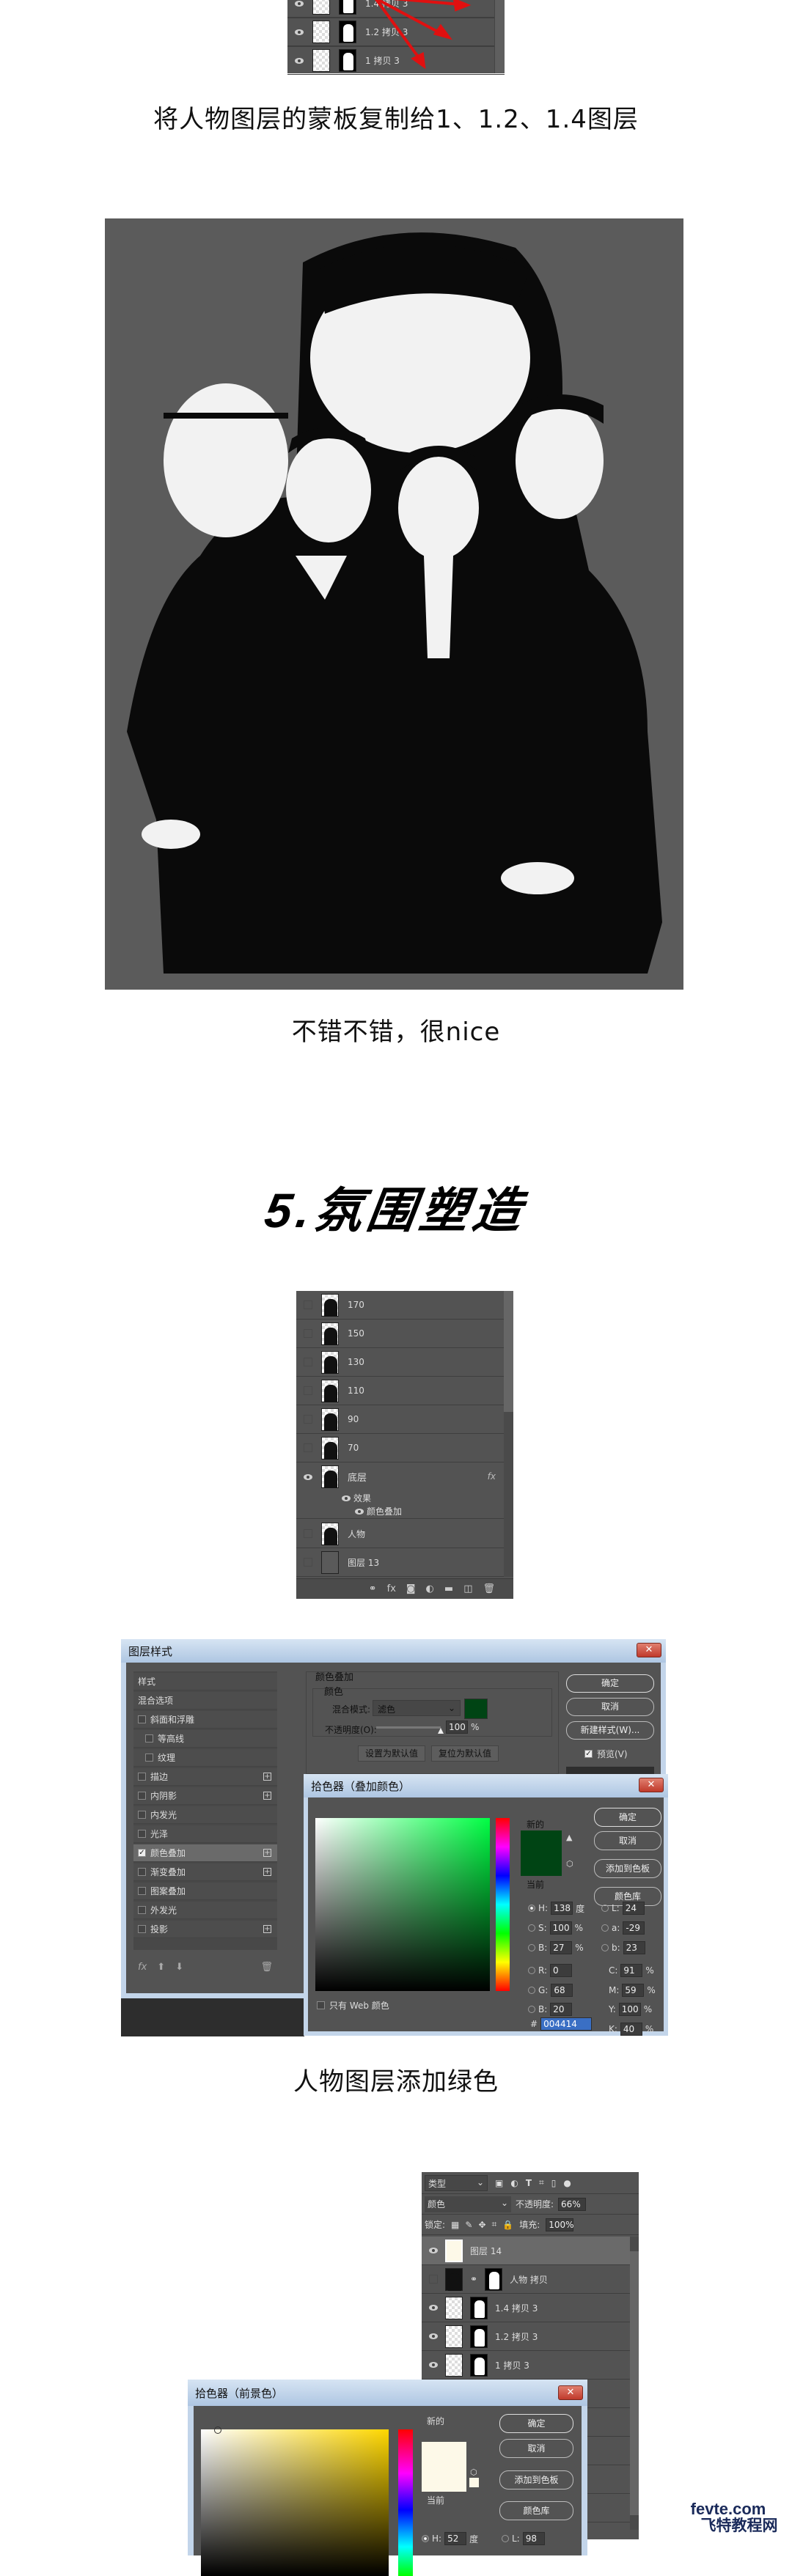  What do you see at coordinates (530, 2336) in the screenshot?
I see `layer-row: 1.2 拷贝 3` at bounding box center [530, 2336].